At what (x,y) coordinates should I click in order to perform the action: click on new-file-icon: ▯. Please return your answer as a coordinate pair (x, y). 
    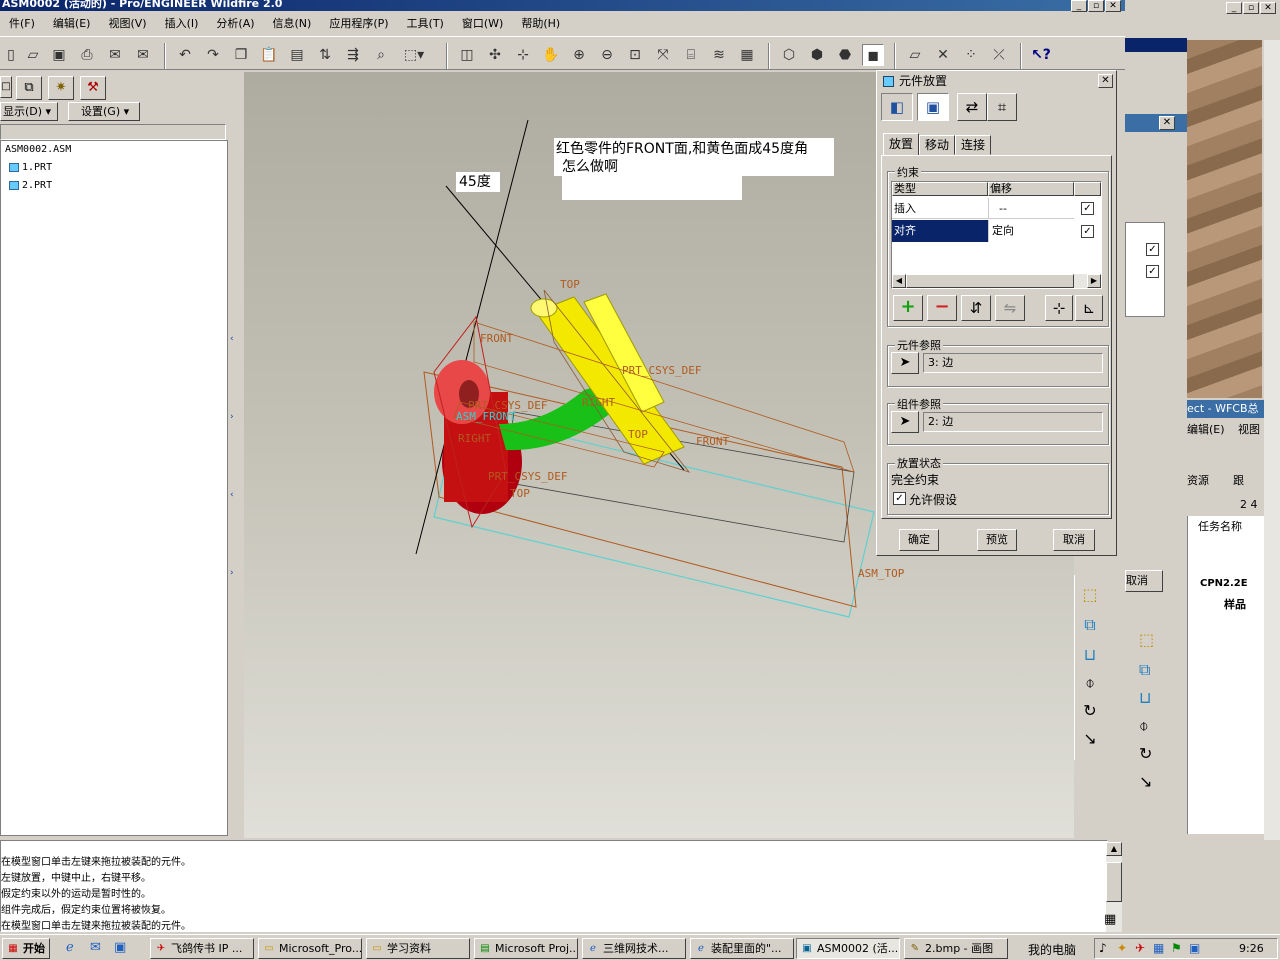
    Looking at the image, I should click on (11, 55).